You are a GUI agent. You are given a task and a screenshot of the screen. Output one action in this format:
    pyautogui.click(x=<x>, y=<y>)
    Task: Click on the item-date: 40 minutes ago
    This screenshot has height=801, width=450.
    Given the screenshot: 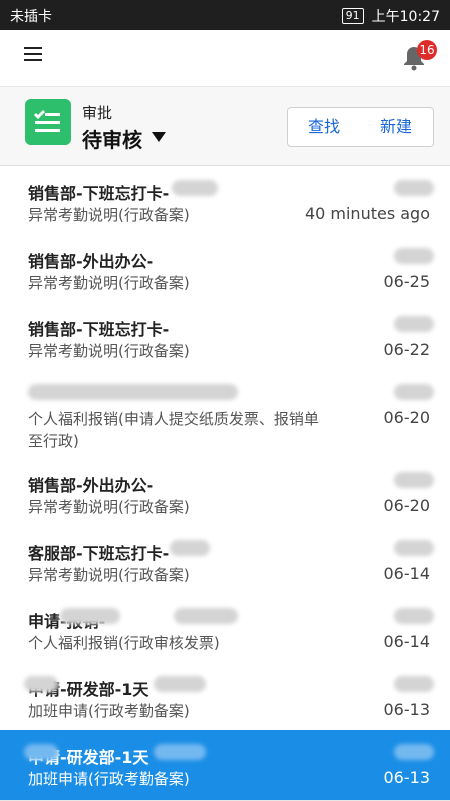 What is the action you would take?
    pyautogui.click(x=367, y=213)
    